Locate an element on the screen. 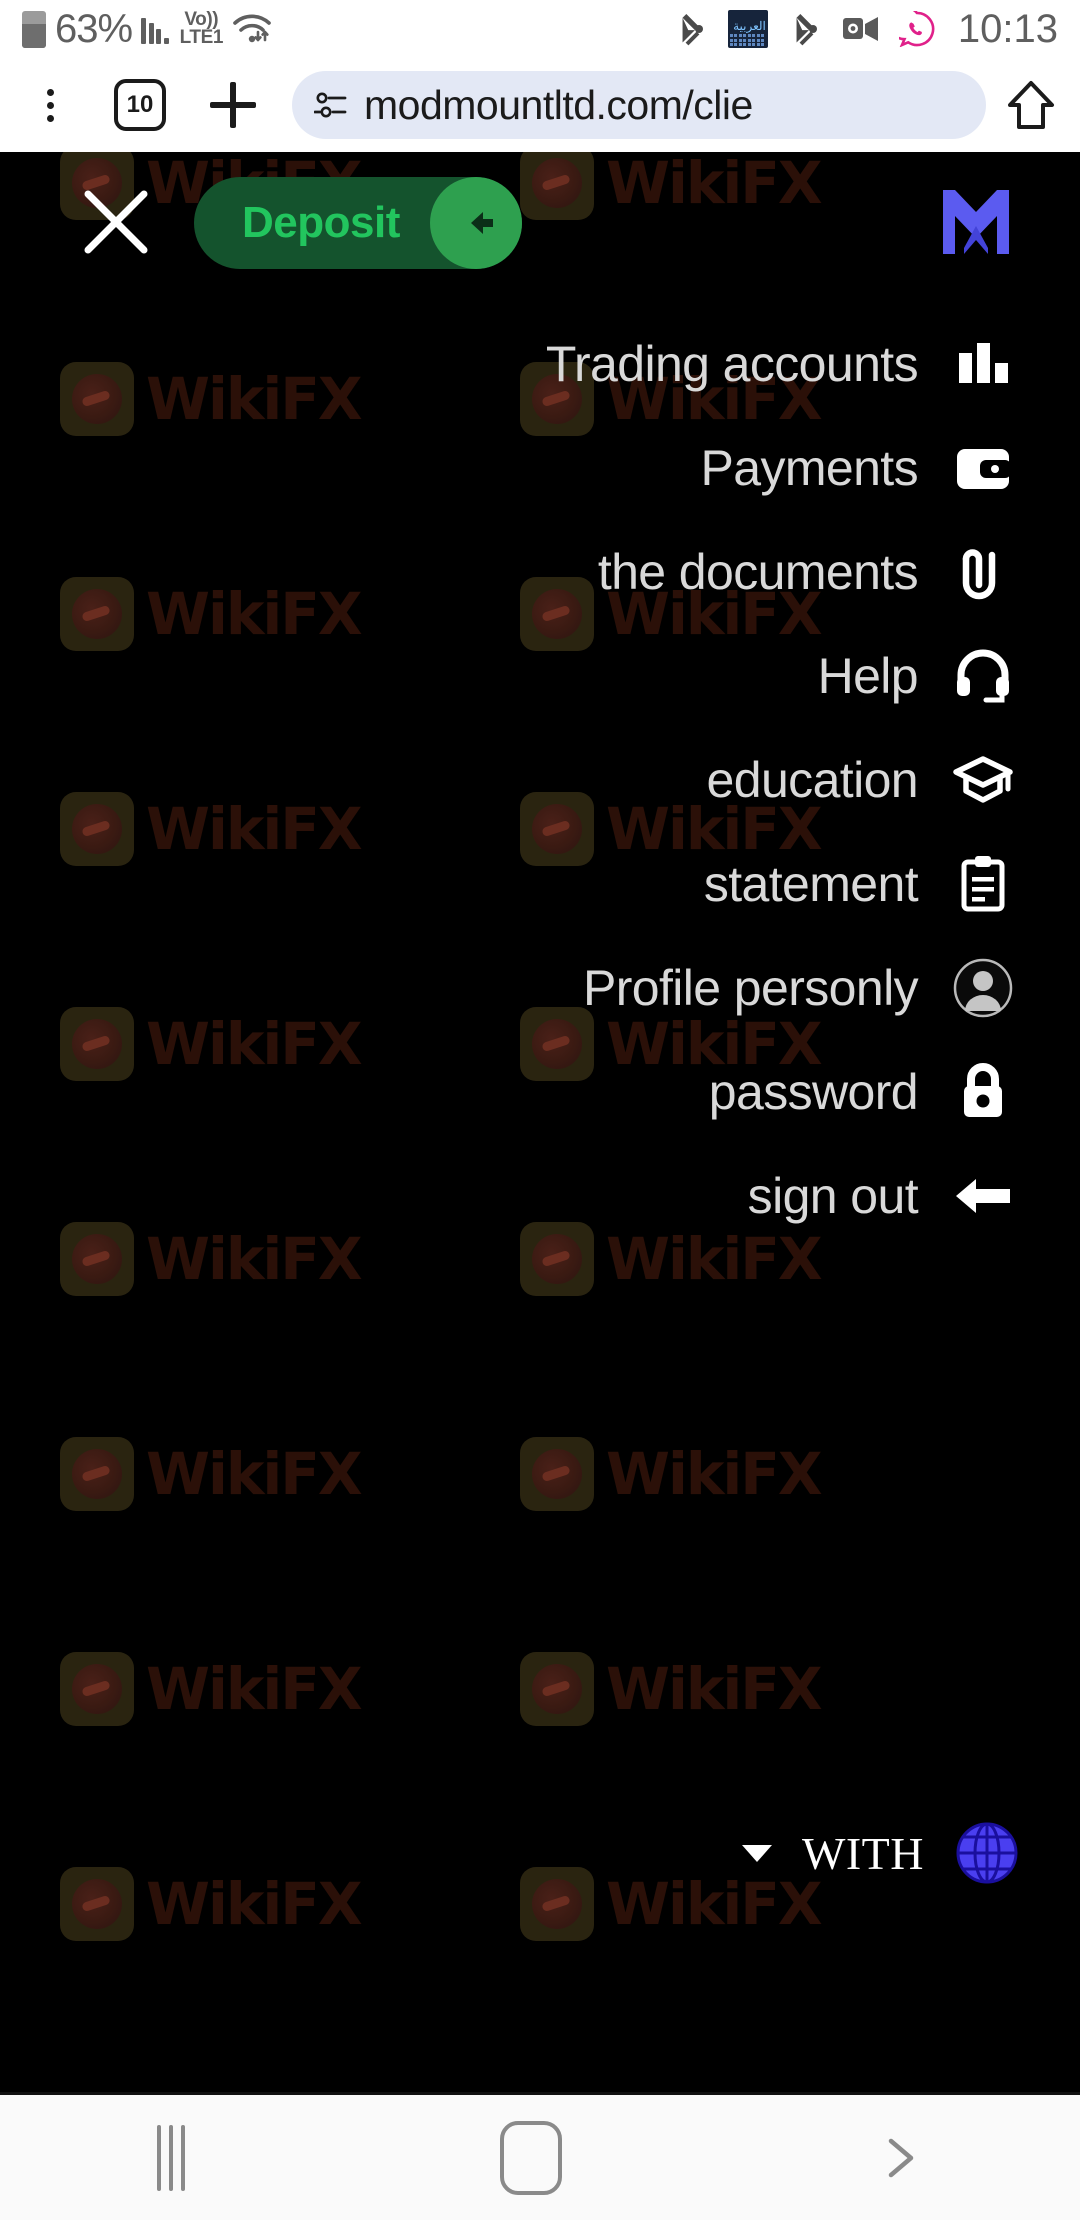 Image resolution: width=1080 pixels, height=2220 pixels. url-bar: modmountltd.com/clie is located at coordinates (639, 105).